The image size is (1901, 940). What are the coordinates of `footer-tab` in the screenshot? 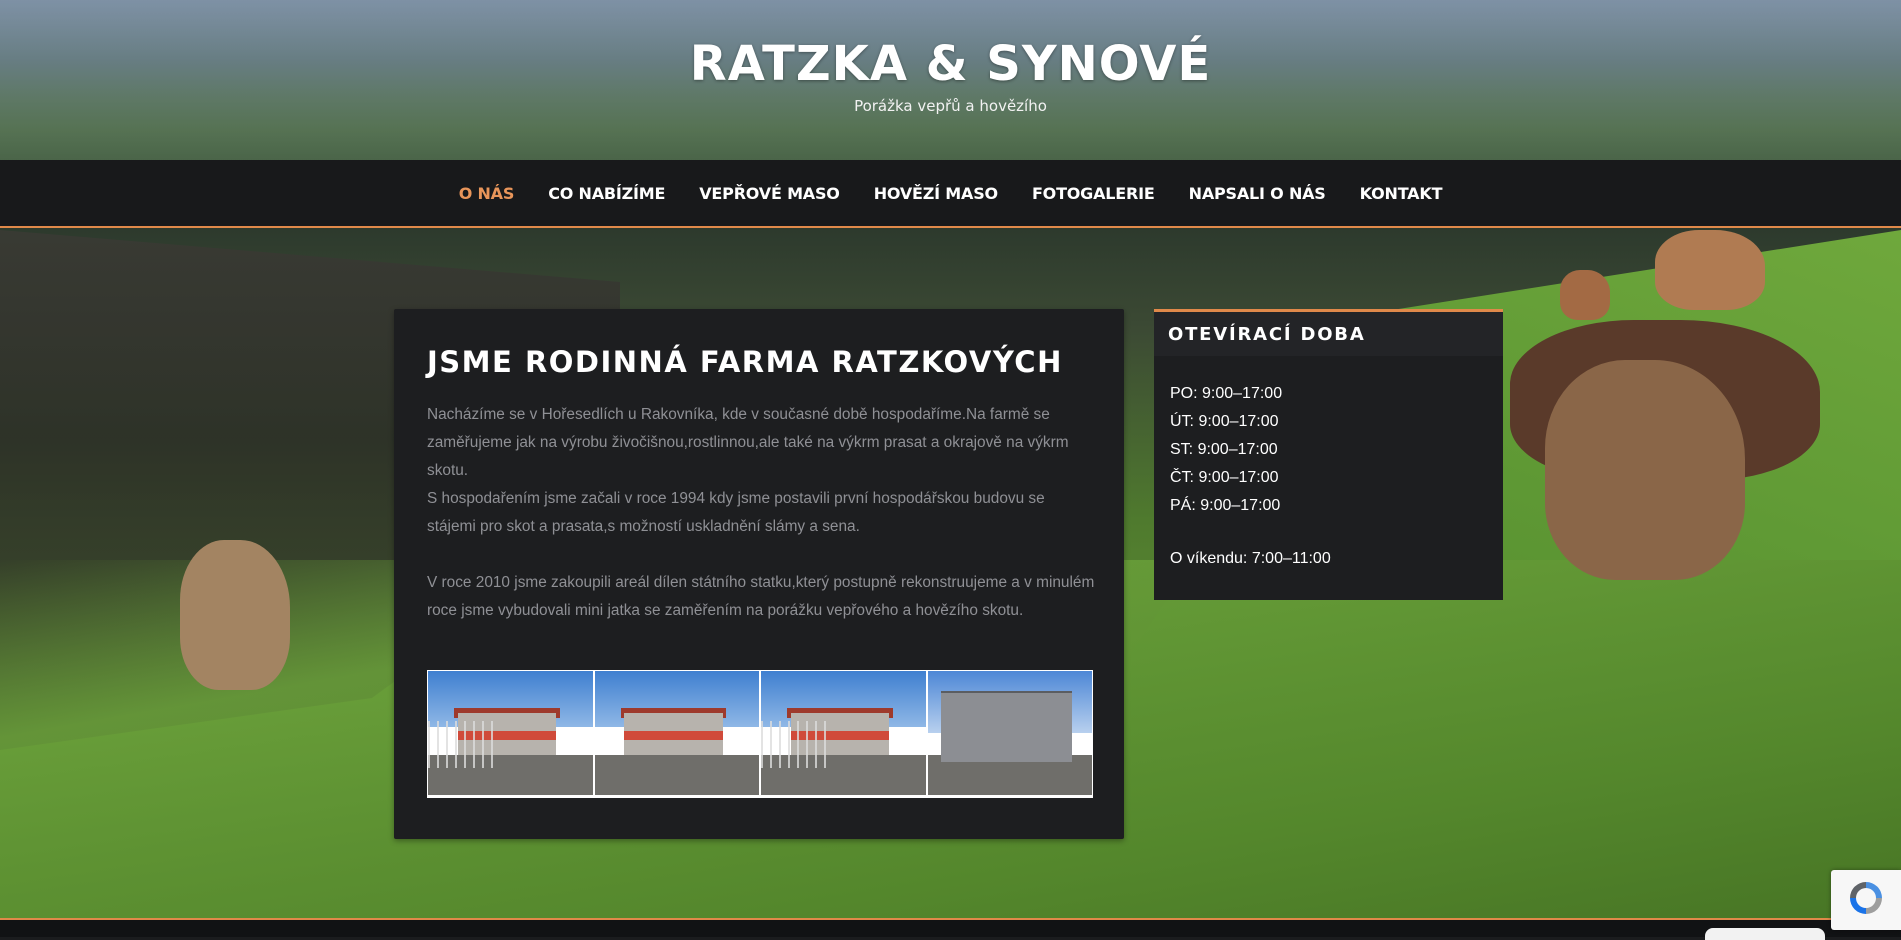 It's located at (1765, 934).